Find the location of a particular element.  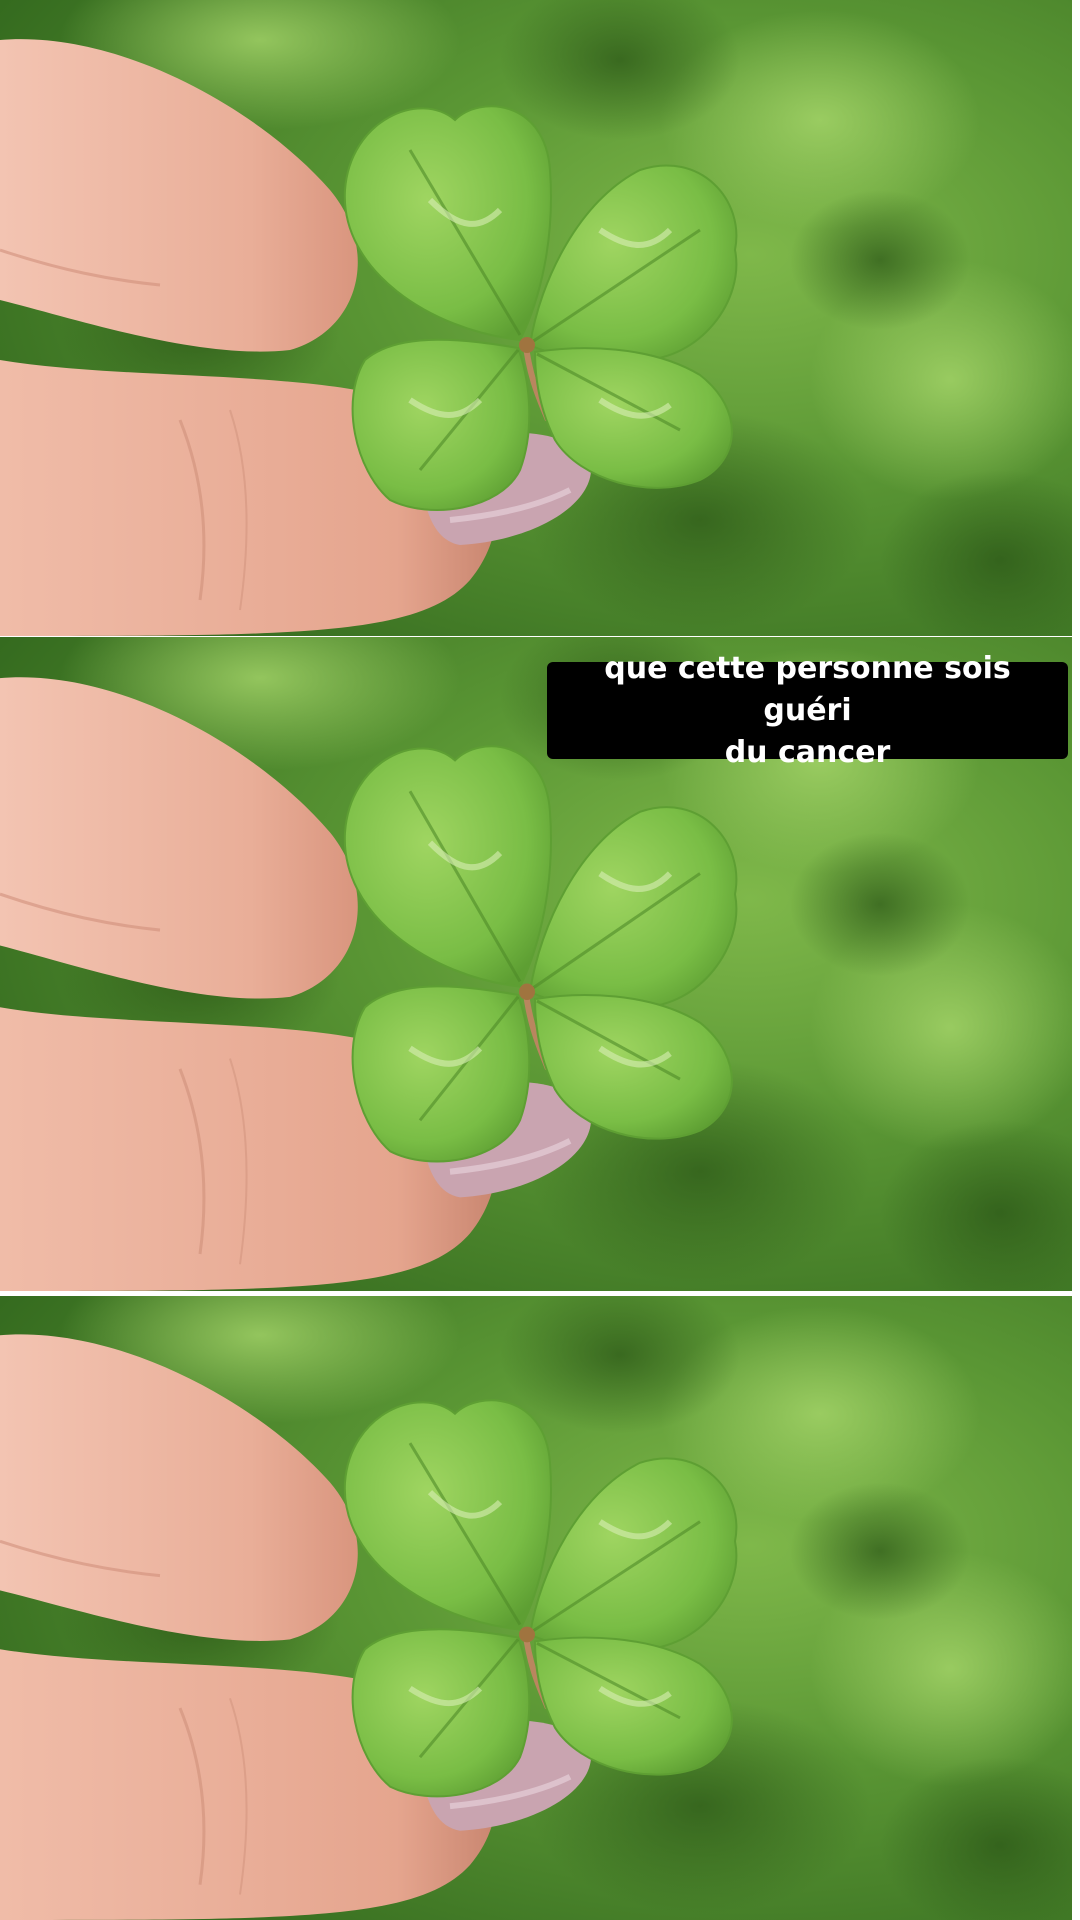

caption-text: que cette personne sois guéri du cancer is located at coordinates (807, 710).